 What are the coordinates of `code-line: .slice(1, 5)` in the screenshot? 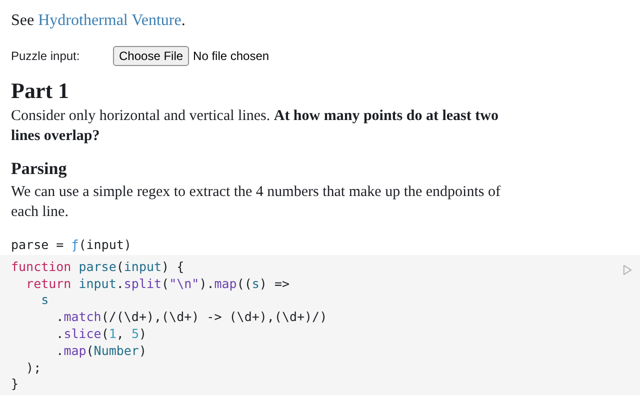 It's located at (101, 334).